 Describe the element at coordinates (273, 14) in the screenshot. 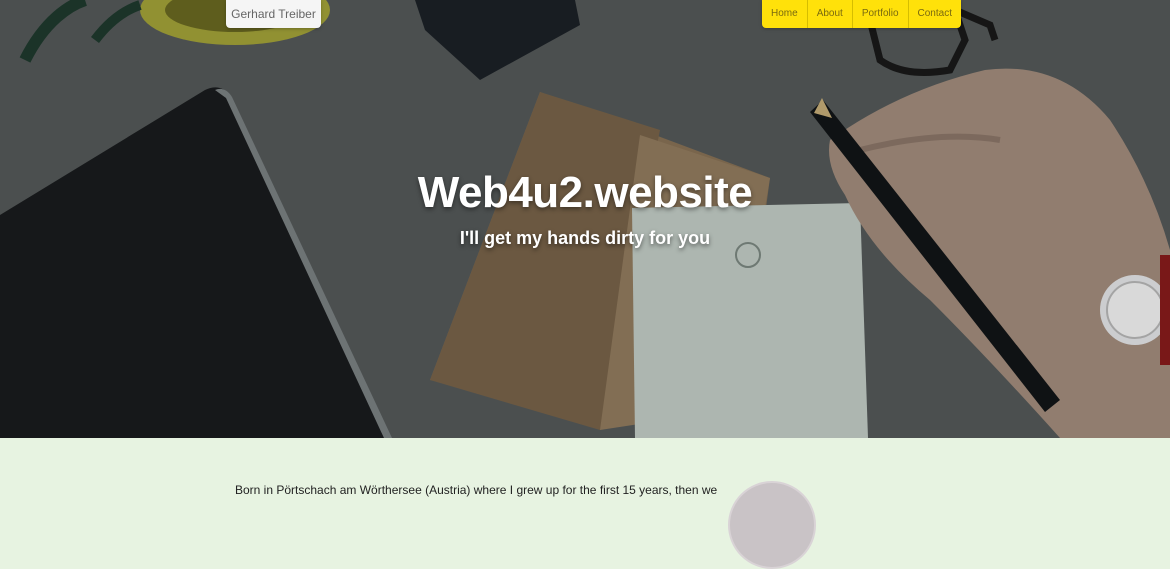

I see `site-brand: Gerhard Treiber` at that location.